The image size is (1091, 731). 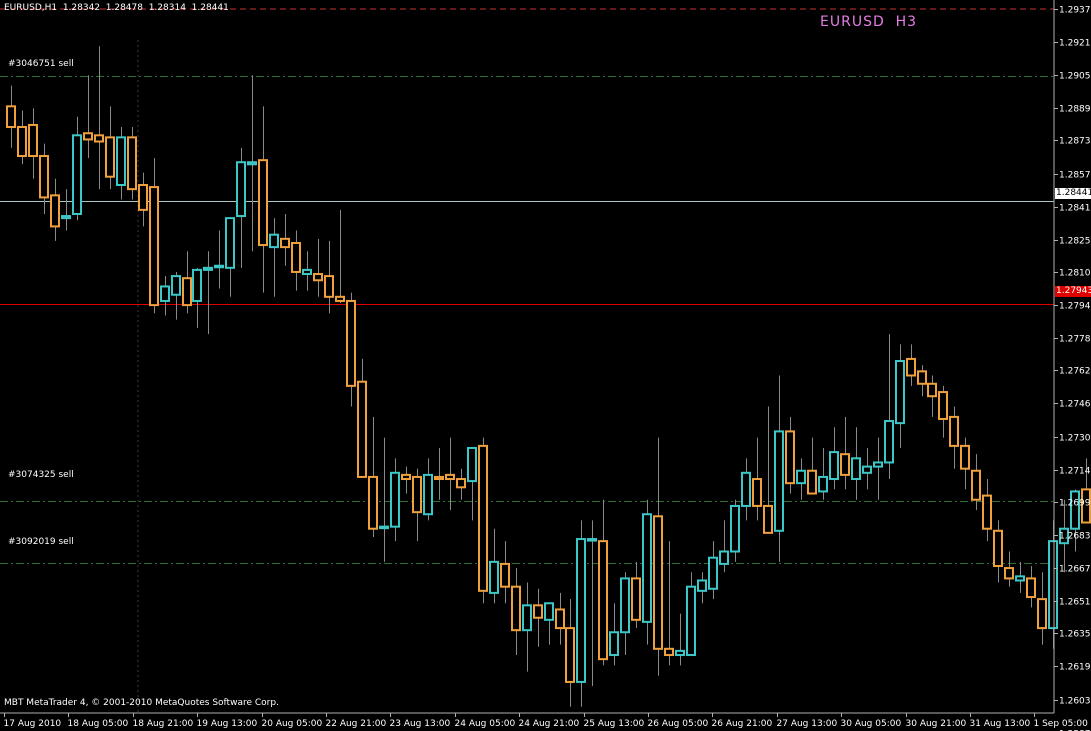 I want to click on order-label-3: #3092019 sell, so click(x=41, y=542).